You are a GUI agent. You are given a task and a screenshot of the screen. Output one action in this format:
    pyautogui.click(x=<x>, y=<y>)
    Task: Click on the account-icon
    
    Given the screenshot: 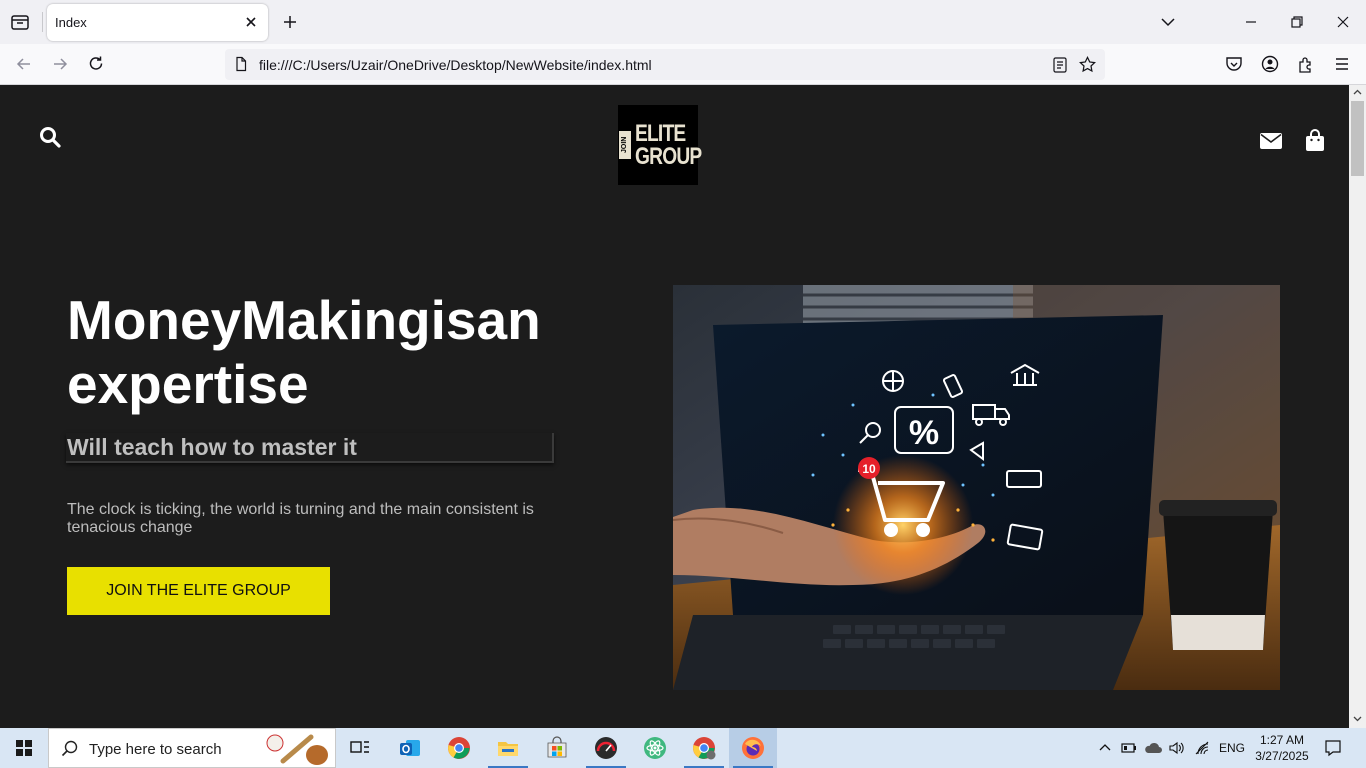 What is the action you would take?
    pyautogui.click(x=1270, y=64)
    